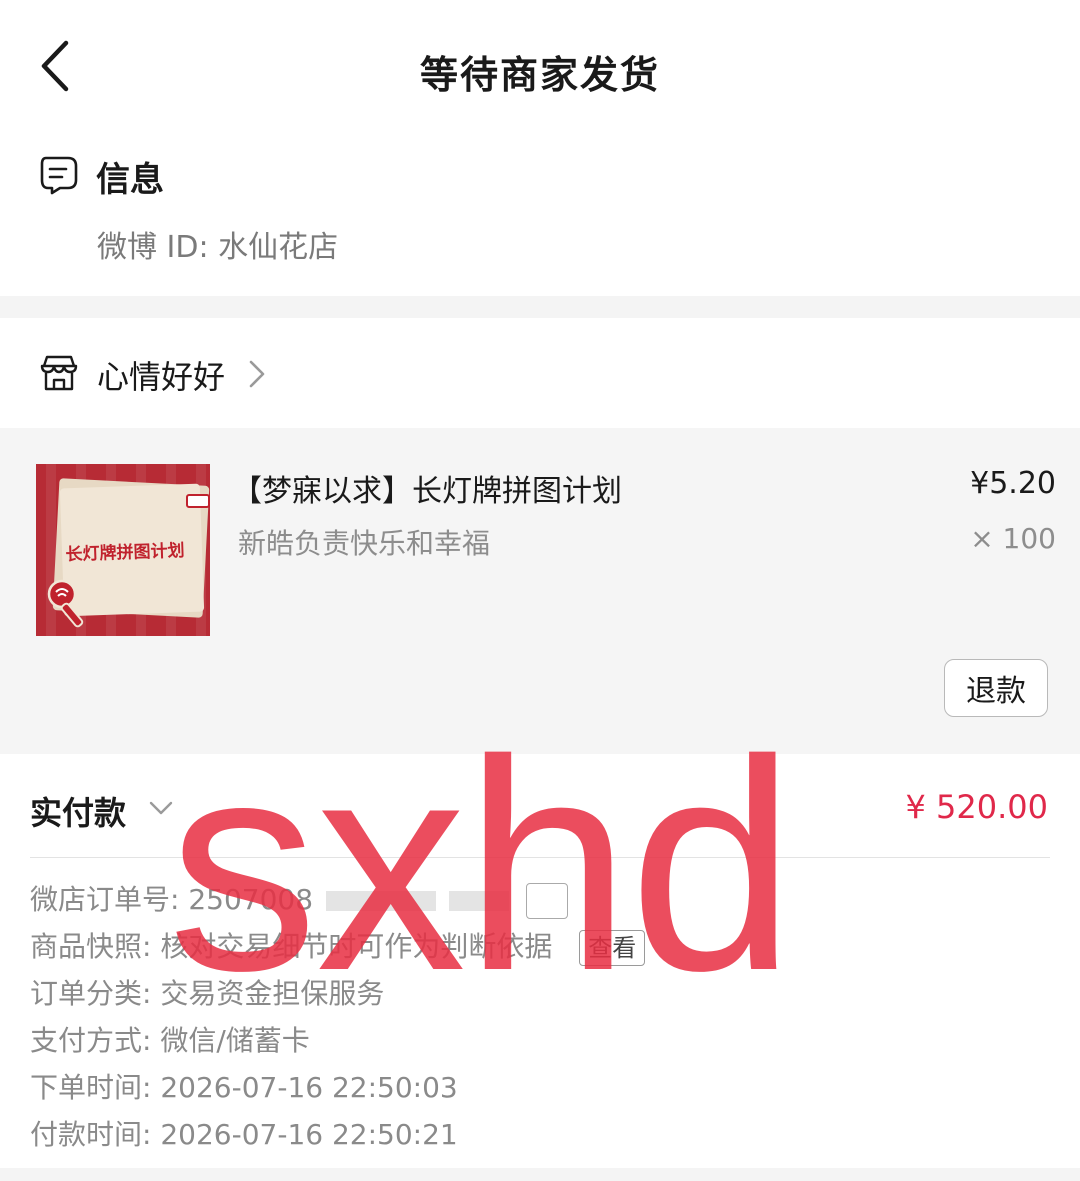  Describe the element at coordinates (91, 946) in the screenshot. I see `snapshot-label: 商品快照:` at that location.